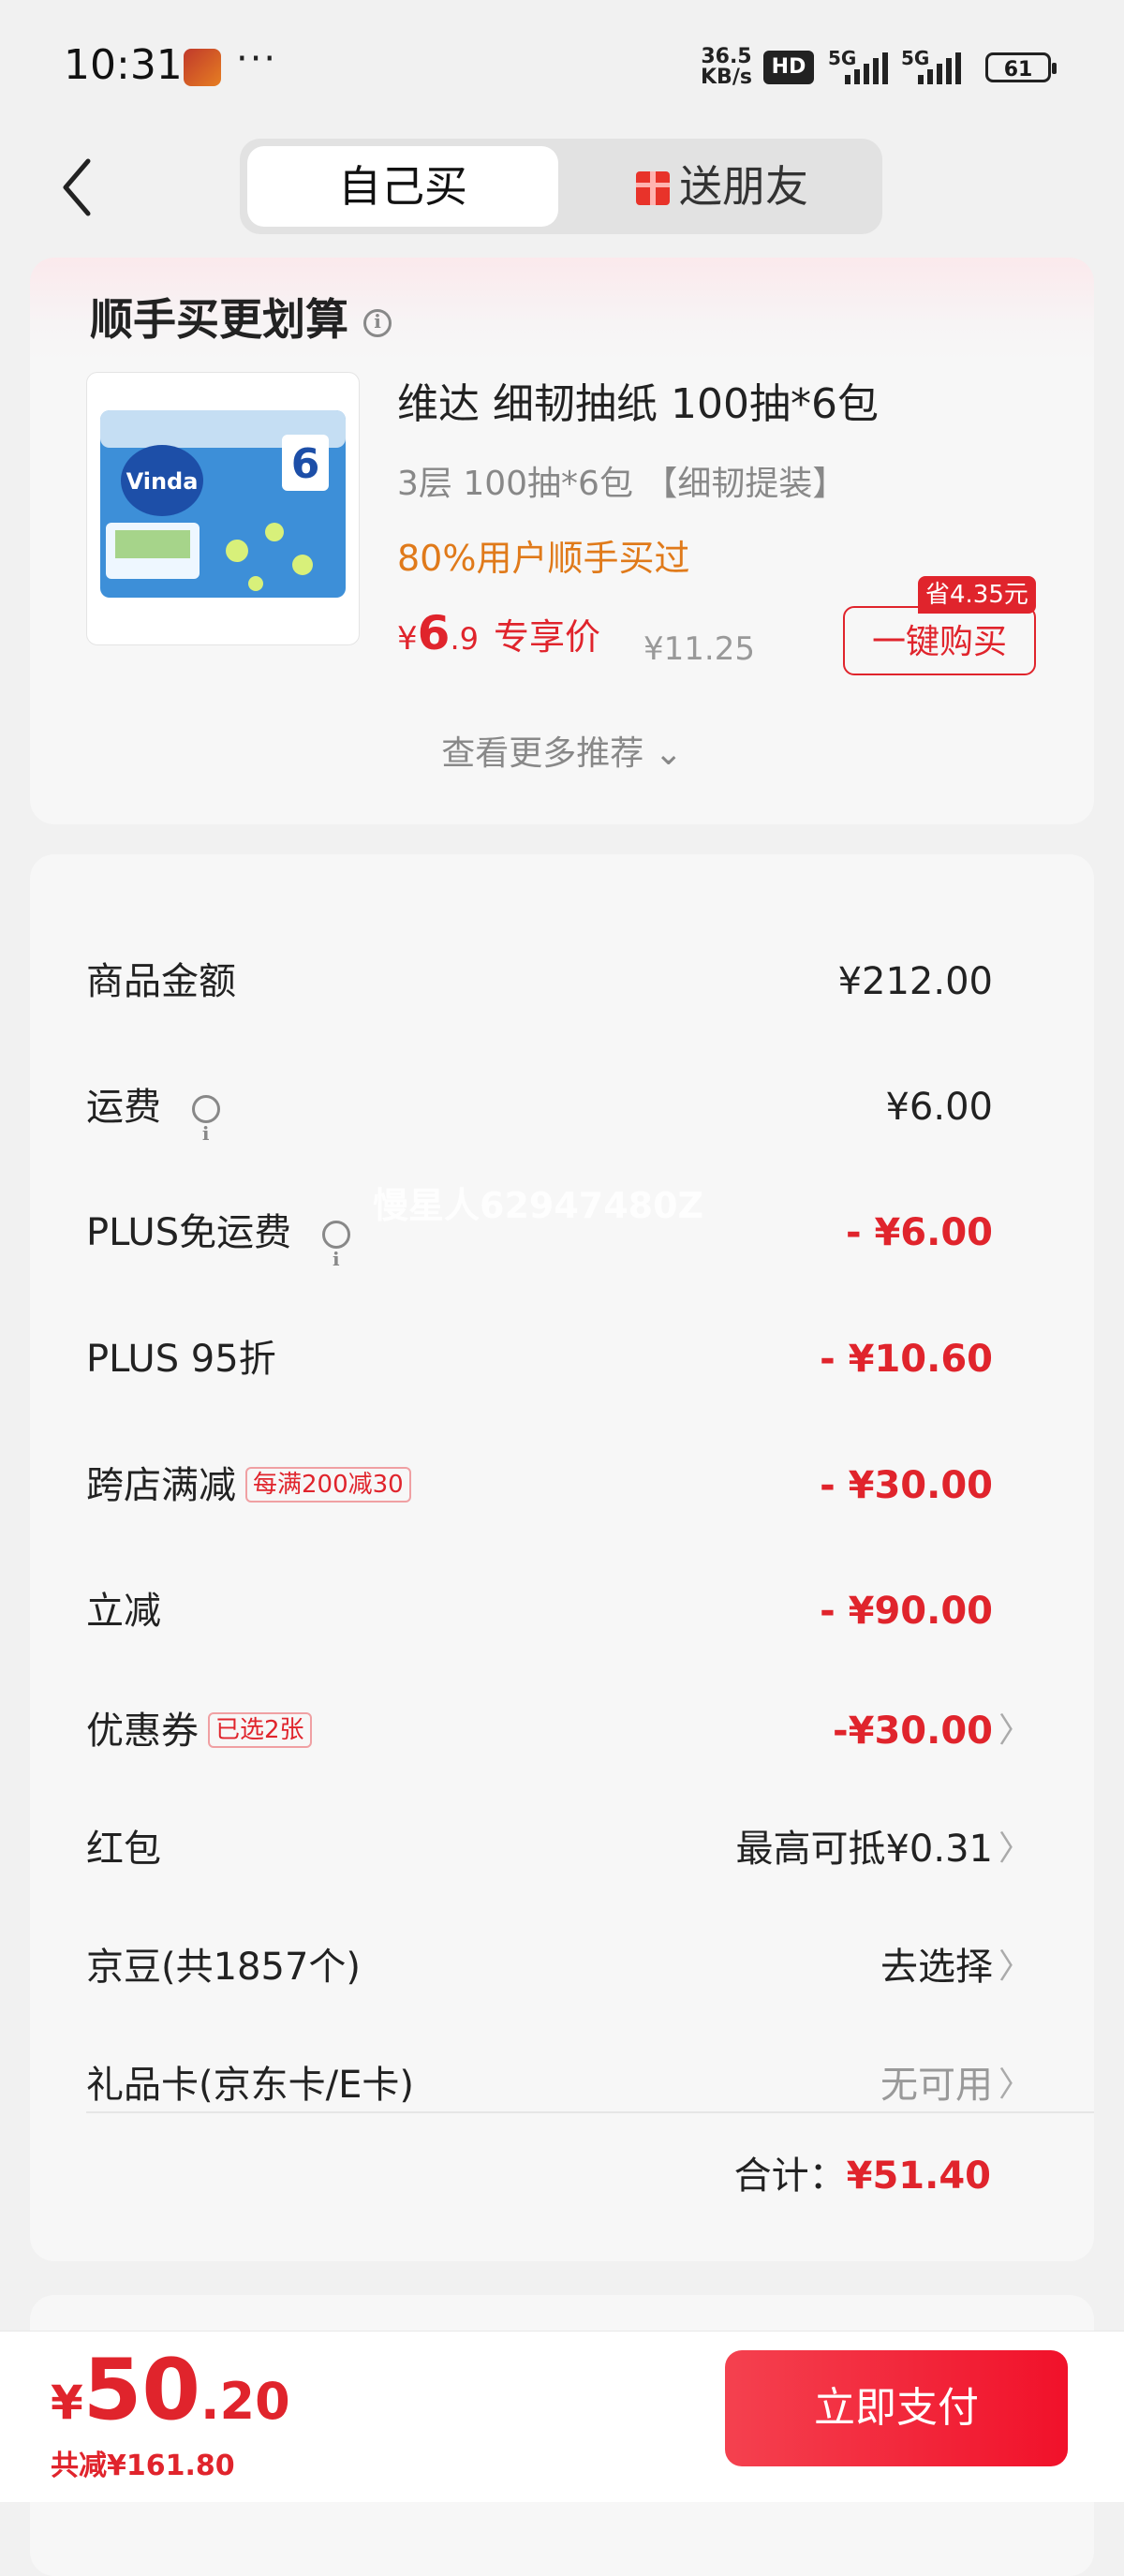 Image resolution: width=1124 pixels, height=2576 pixels. I want to click on signal-icon-2: 5G, so click(943, 67).